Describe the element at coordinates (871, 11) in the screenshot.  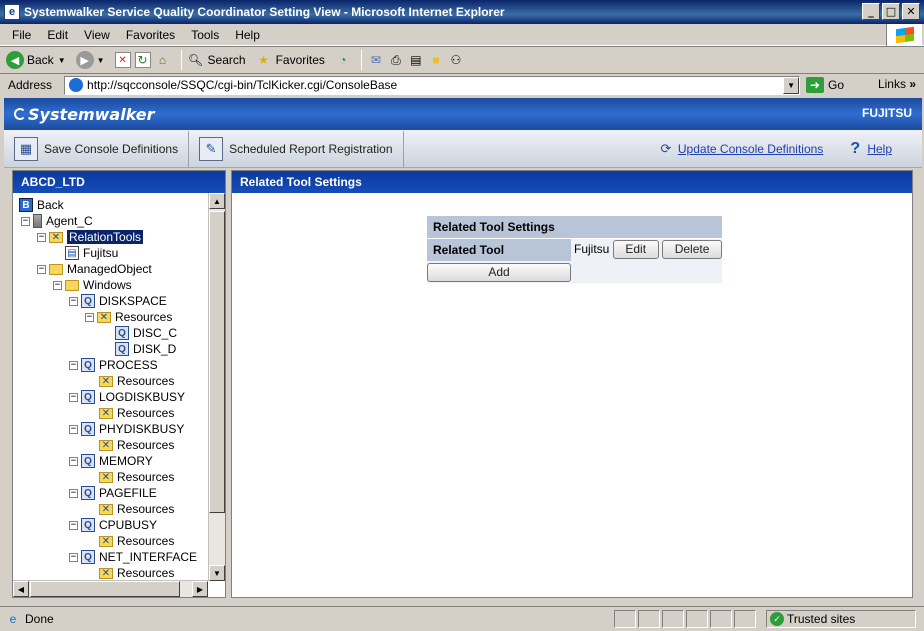
I see `minimize-button: _` at that location.